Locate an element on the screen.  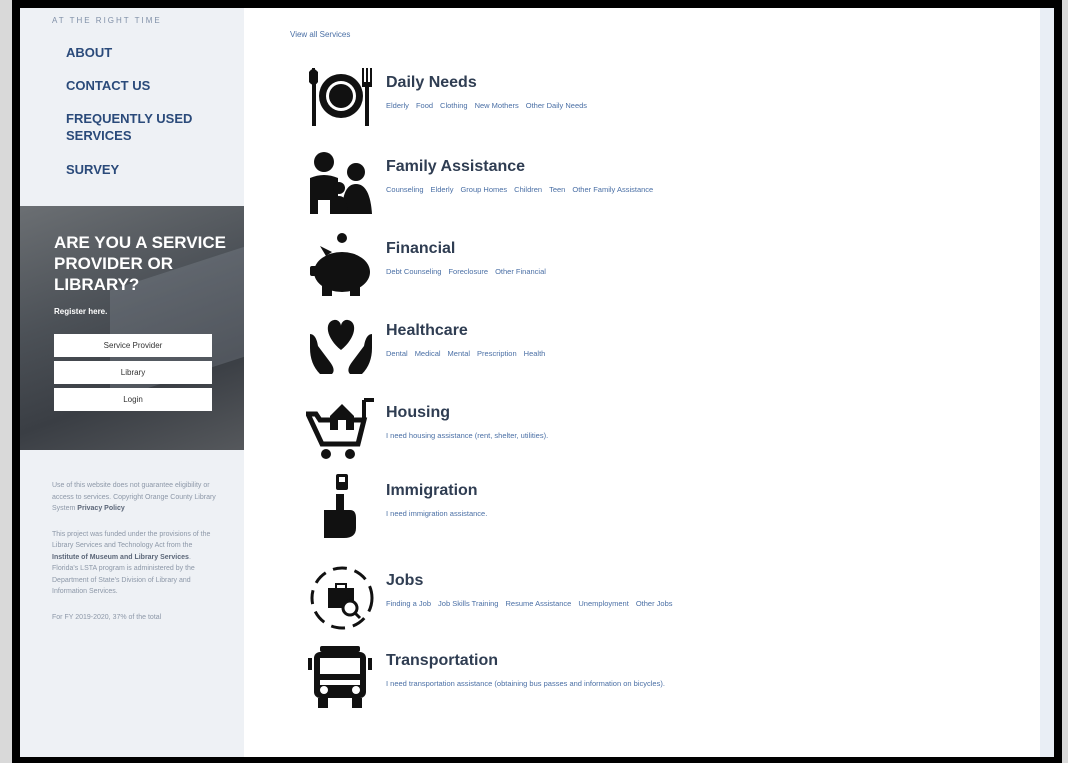
service-link: Counseling is located at coordinates (405, 189).